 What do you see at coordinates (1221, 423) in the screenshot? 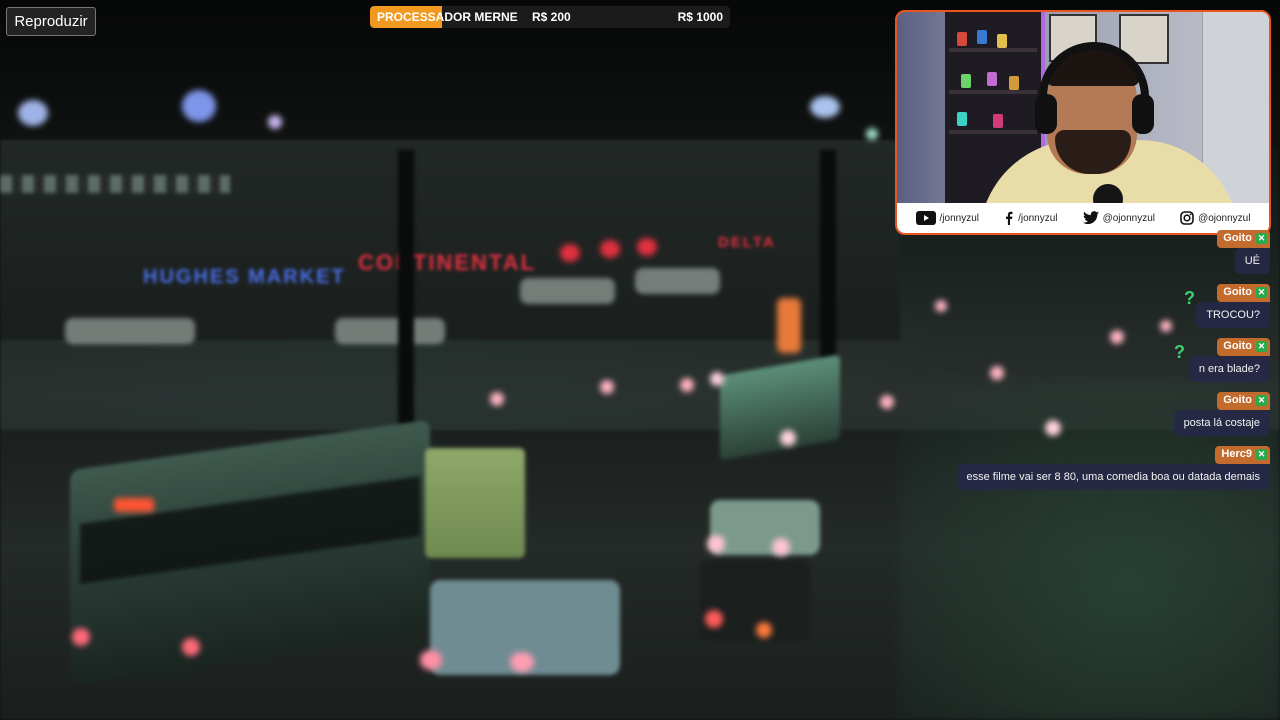
I see `chat-message: posta lá costaje` at bounding box center [1221, 423].